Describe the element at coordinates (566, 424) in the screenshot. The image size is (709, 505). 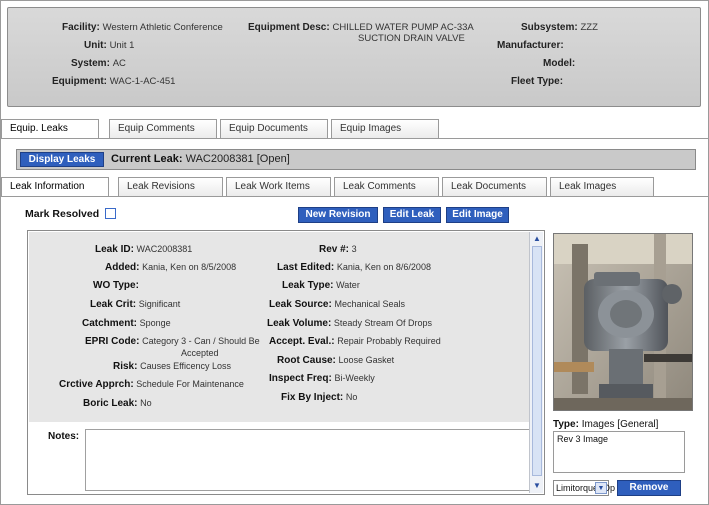
I see `image-type-label: Type:` at that location.